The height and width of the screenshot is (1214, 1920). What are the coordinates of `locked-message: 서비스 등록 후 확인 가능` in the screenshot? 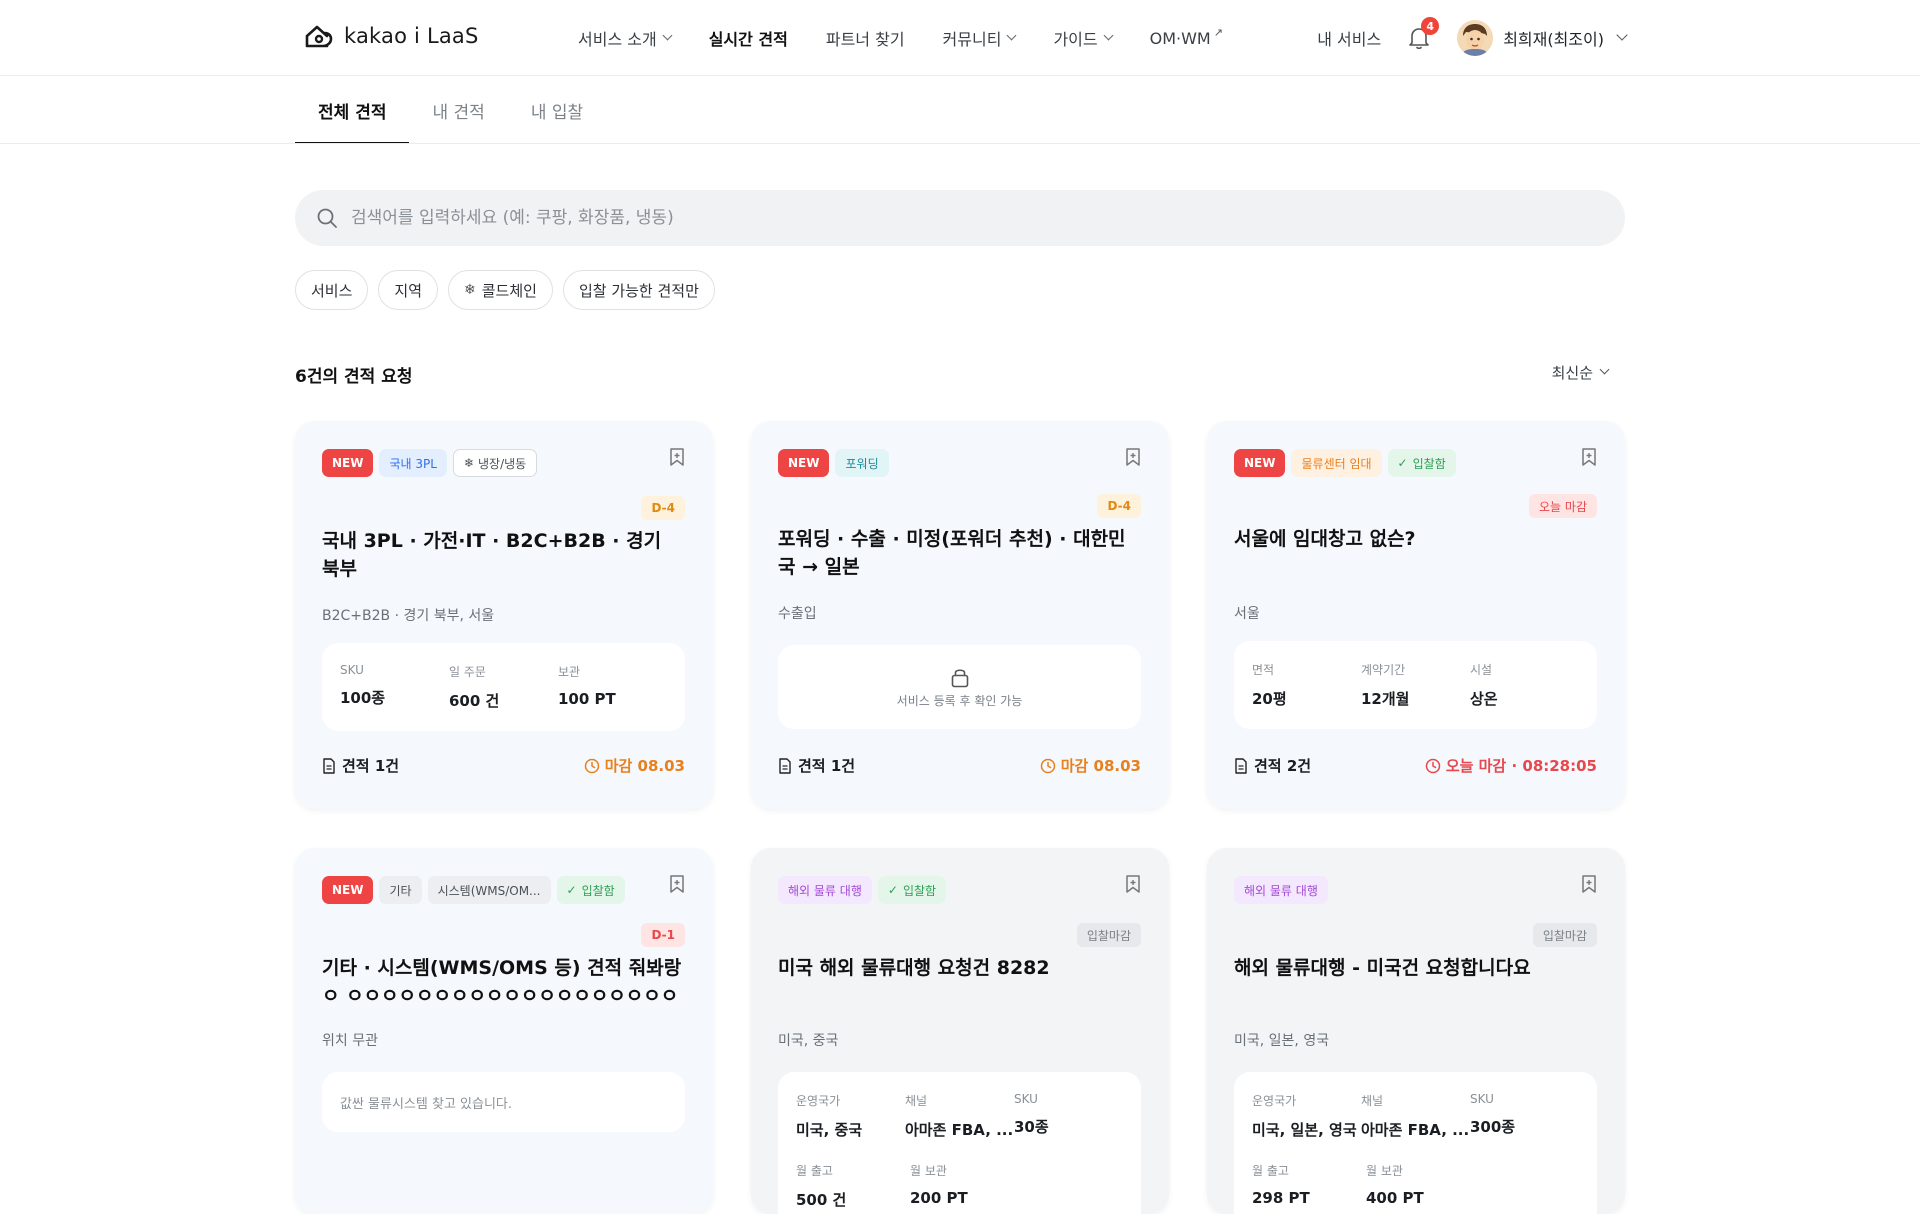 It's located at (959, 700).